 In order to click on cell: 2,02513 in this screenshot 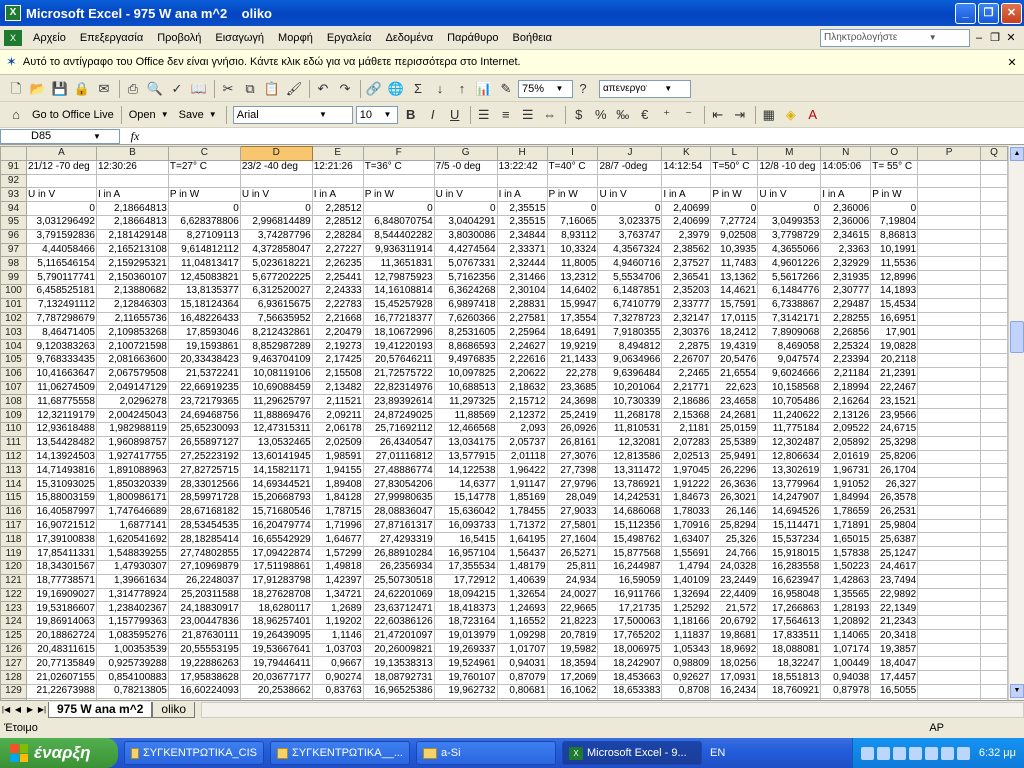, I will do `click(686, 457)`.